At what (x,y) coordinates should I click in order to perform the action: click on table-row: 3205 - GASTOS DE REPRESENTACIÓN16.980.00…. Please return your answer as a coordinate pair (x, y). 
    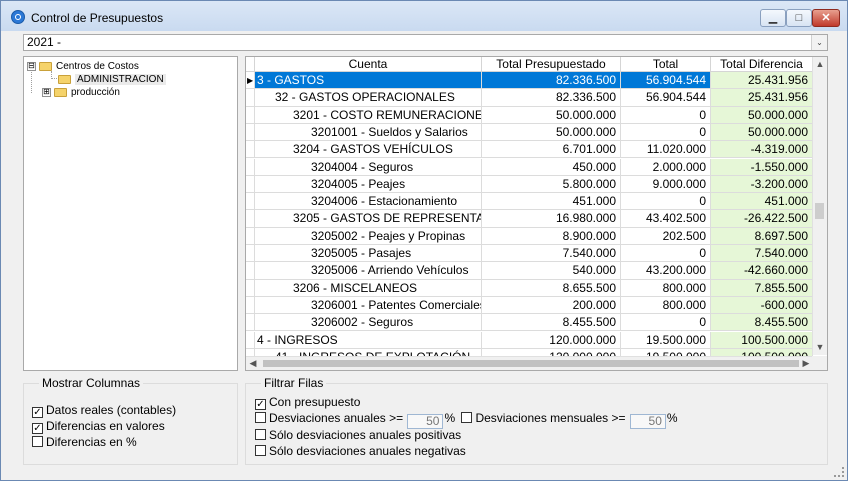
    Looking at the image, I should click on (529, 219).